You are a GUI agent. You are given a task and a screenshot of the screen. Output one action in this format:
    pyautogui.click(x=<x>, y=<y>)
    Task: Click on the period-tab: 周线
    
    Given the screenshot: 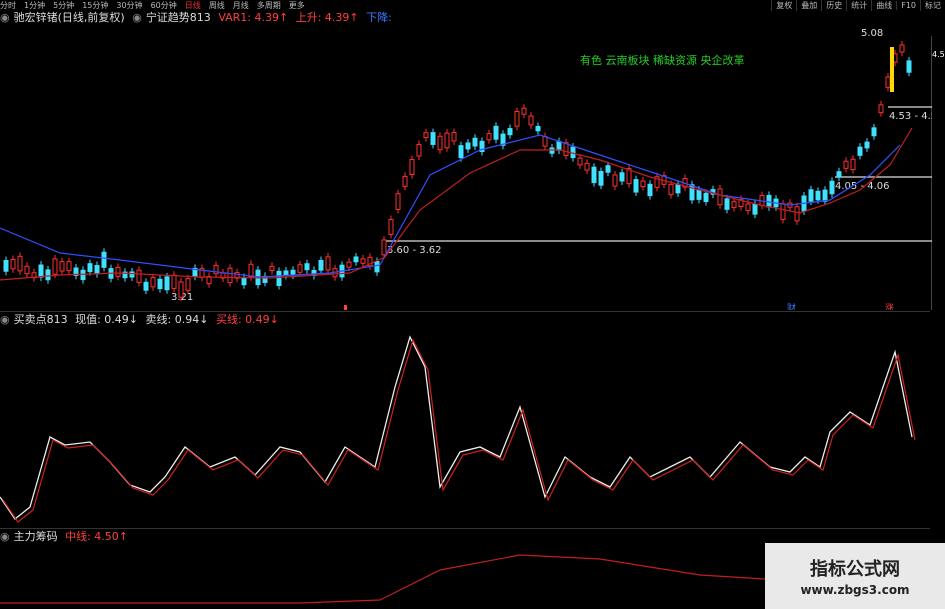 What is the action you would take?
    pyautogui.click(x=217, y=5)
    